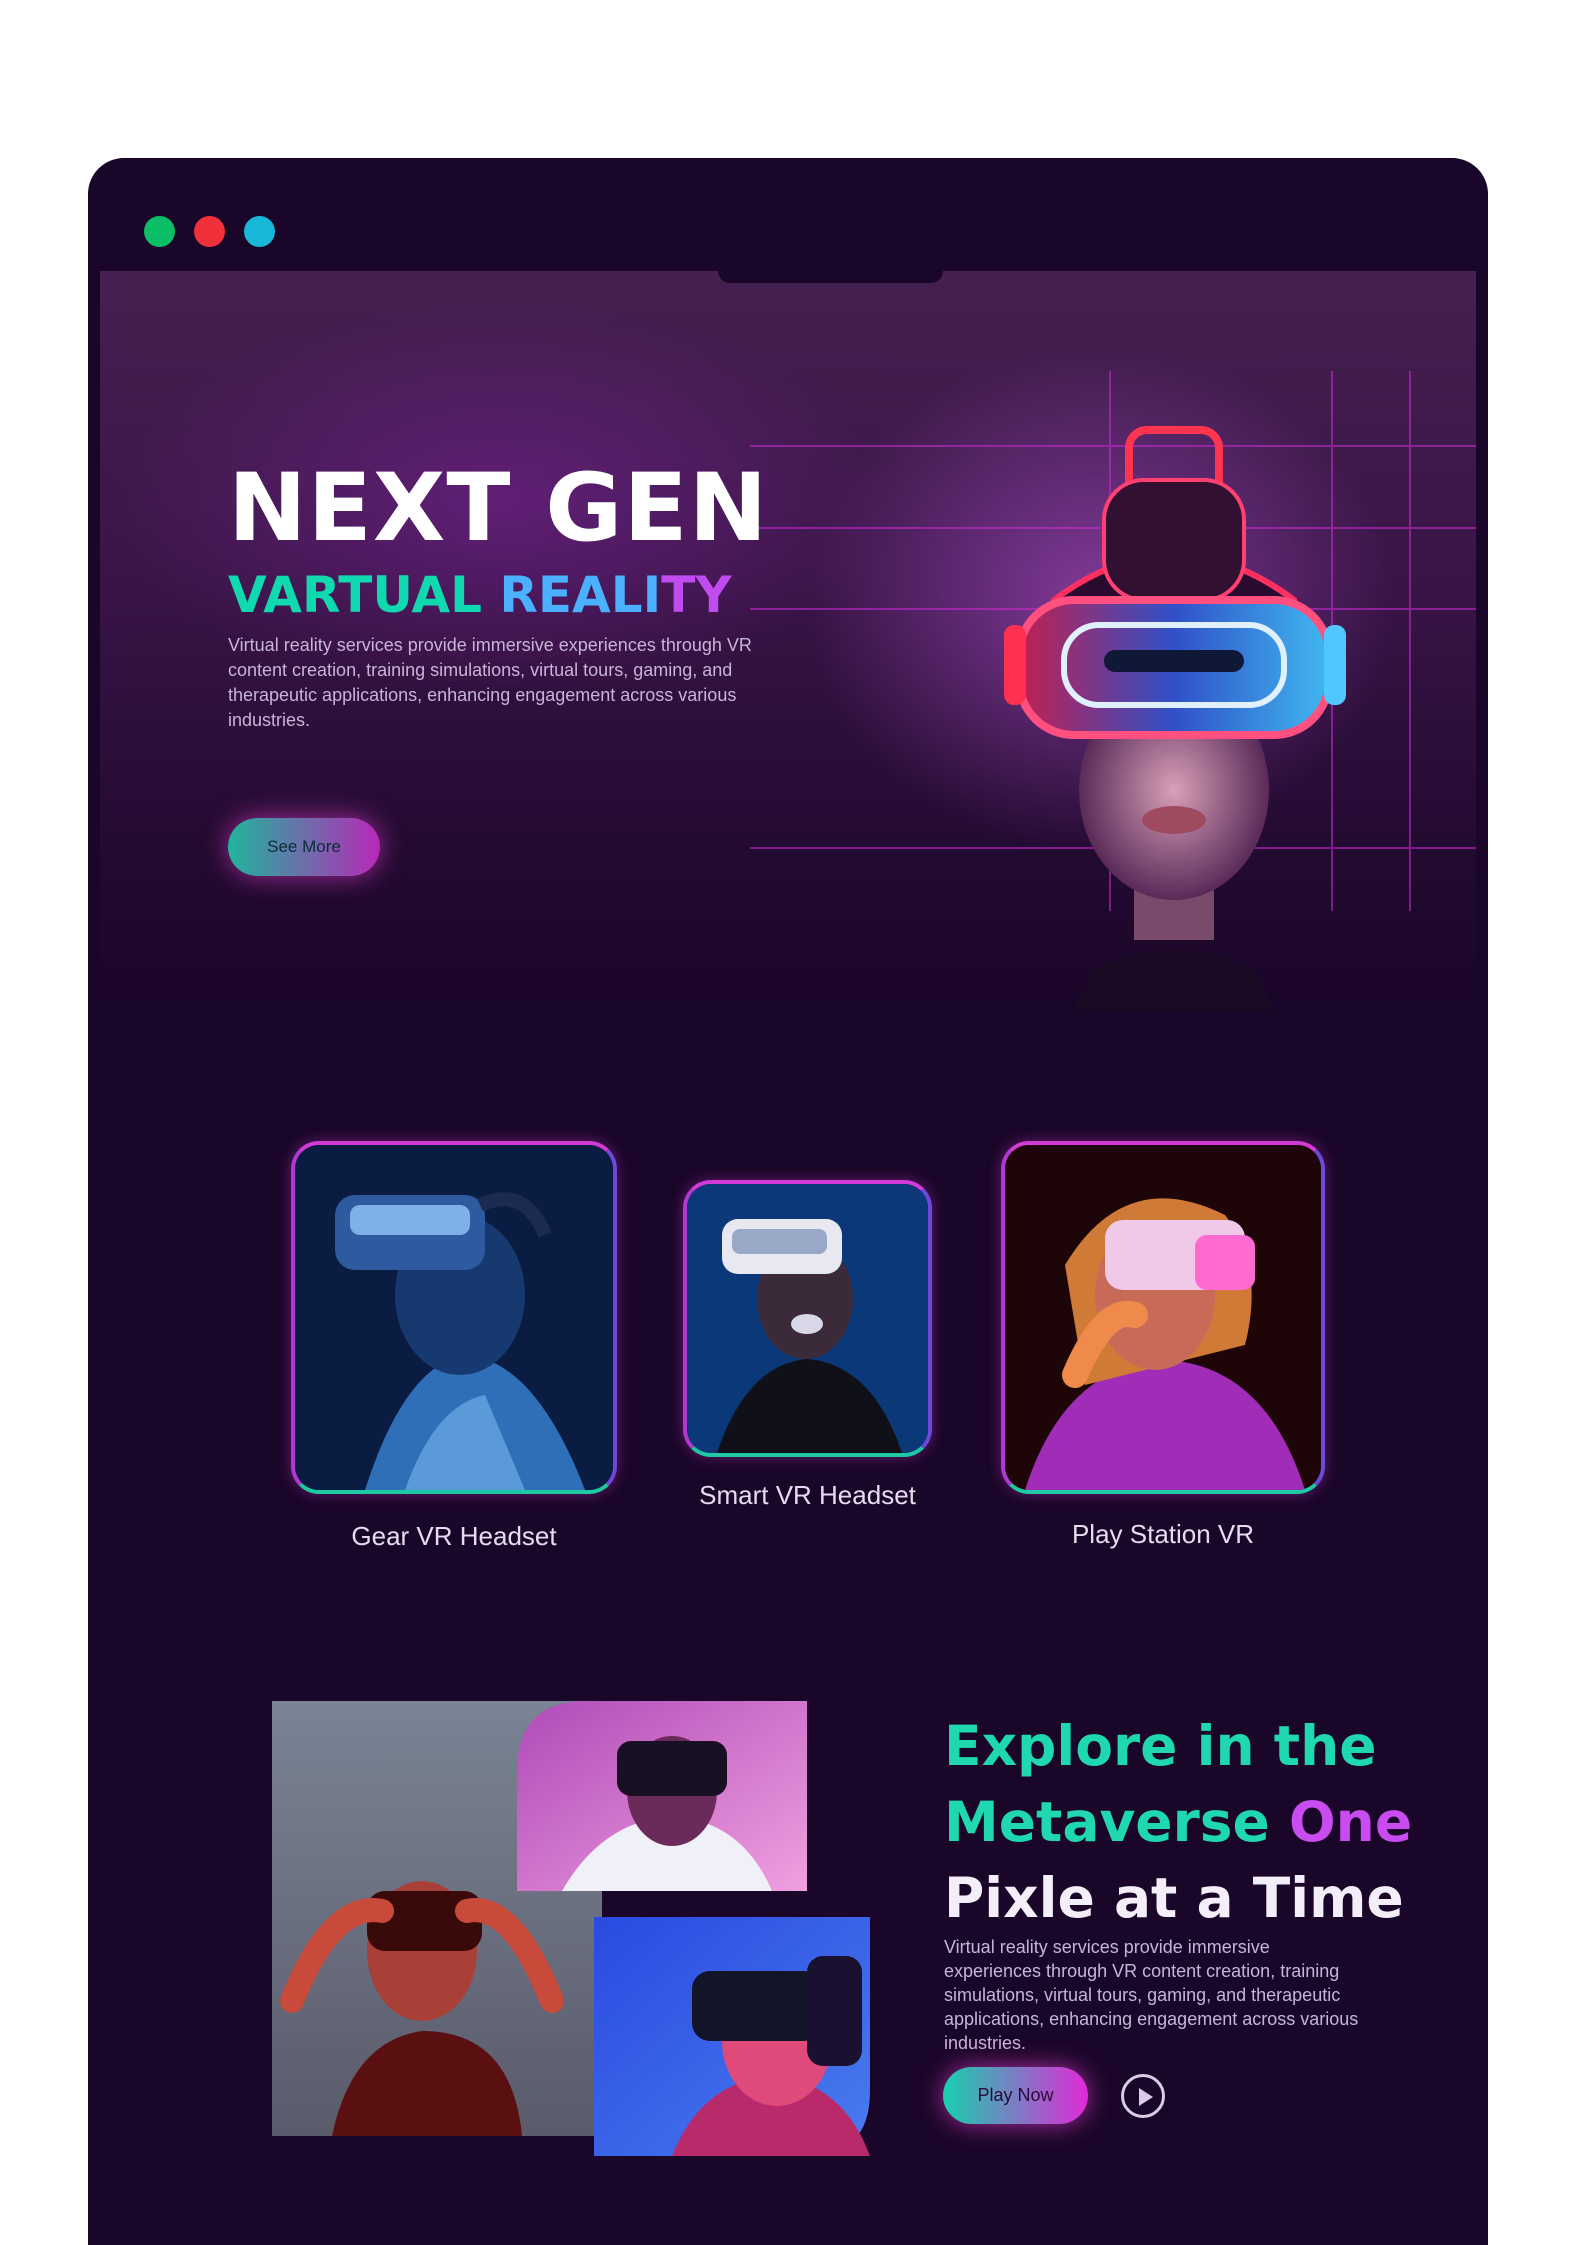 The image size is (1587, 2245). I want to click on gear-vr-person-image, so click(454, 1317).